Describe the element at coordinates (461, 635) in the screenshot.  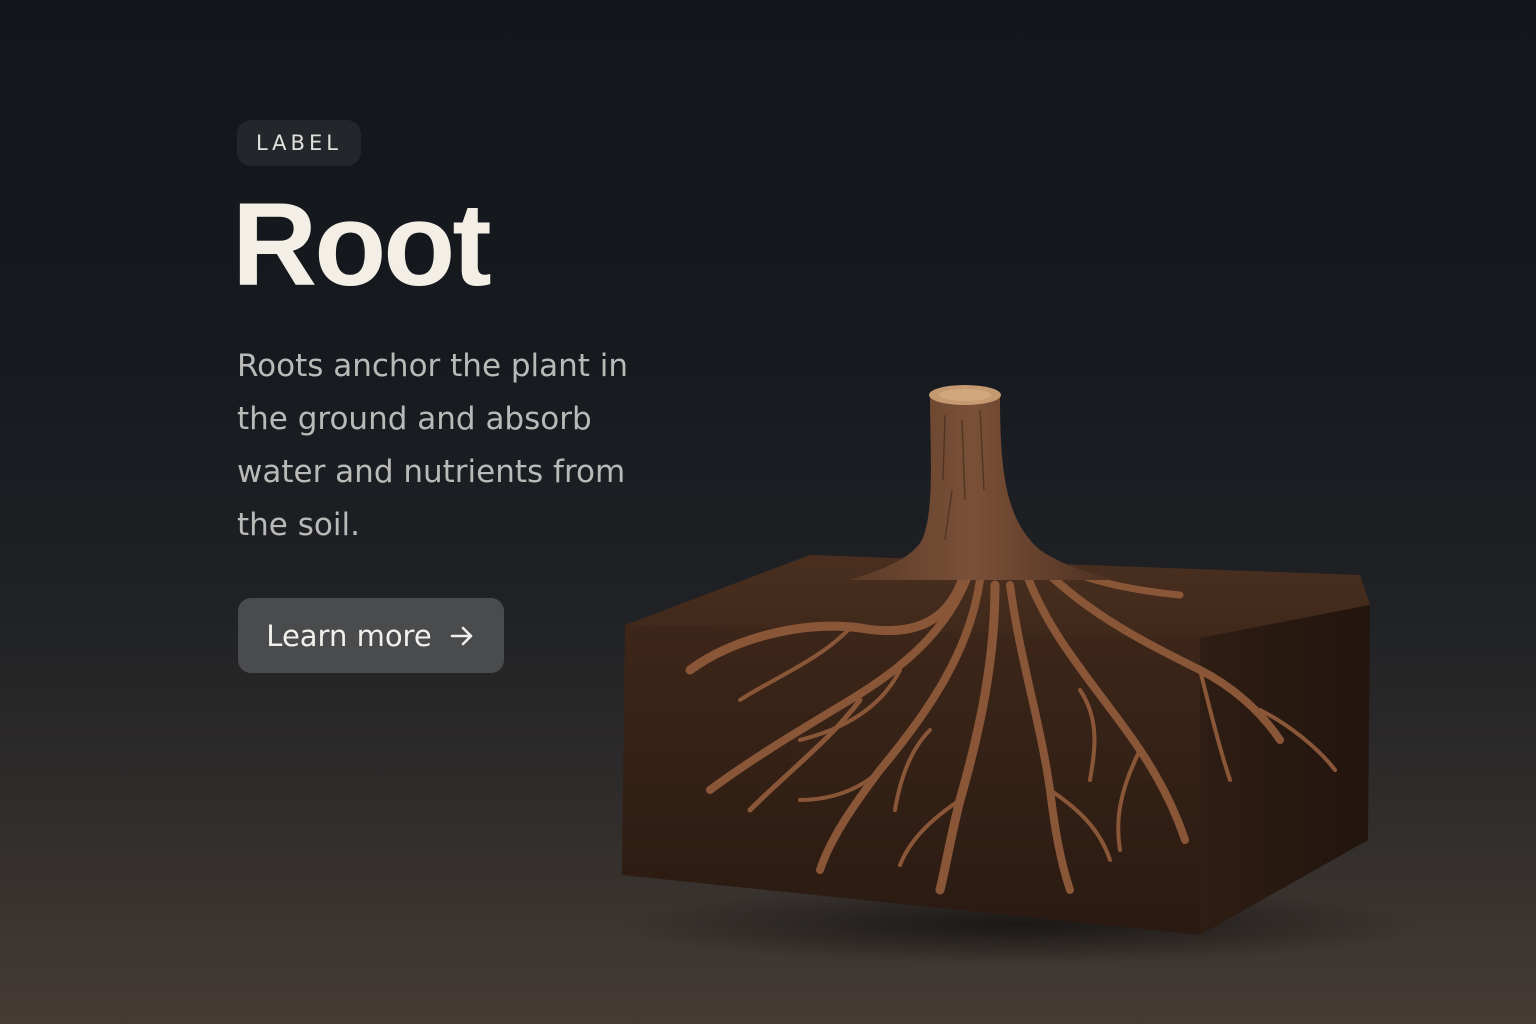
I see `arrow-right-icon` at that location.